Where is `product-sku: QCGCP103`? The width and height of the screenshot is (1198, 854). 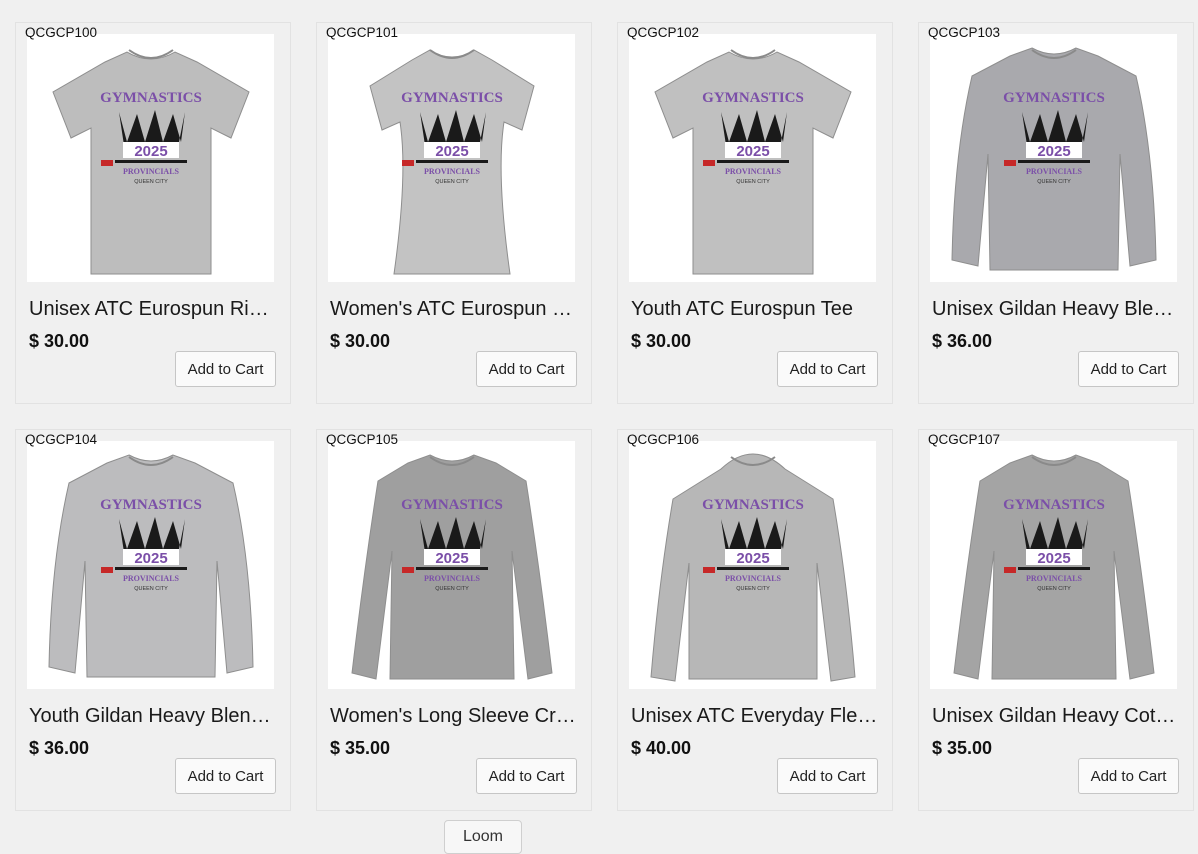 product-sku: QCGCP103 is located at coordinates (964, 32).